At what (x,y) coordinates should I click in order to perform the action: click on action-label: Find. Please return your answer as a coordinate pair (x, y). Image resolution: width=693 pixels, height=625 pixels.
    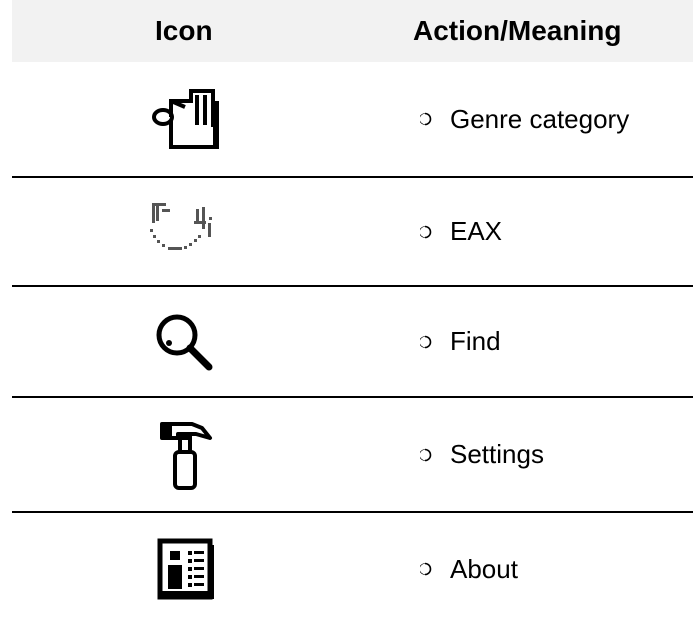
    Looking at the image, I should click on (475, 341).